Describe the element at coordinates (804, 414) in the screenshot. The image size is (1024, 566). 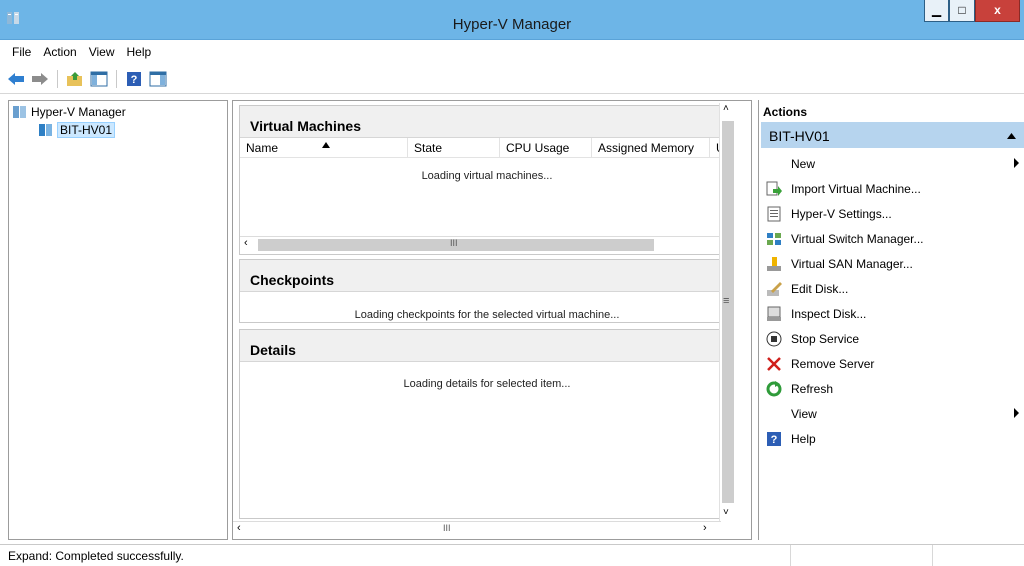
I see `action-view-label: View` at that location.